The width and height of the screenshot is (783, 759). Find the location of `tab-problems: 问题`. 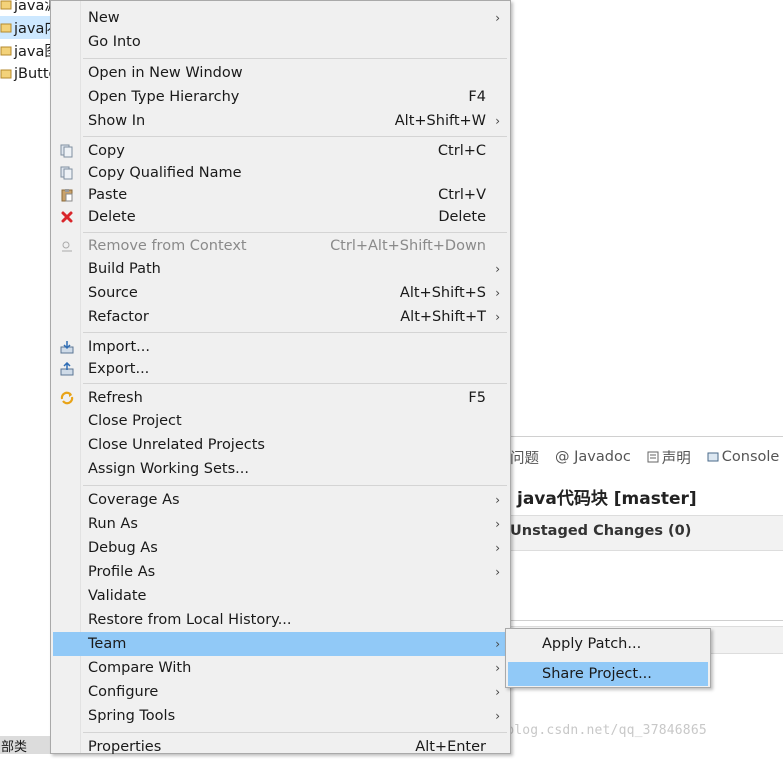

tab-problems: 问题 is located at coordinates (528, 457).